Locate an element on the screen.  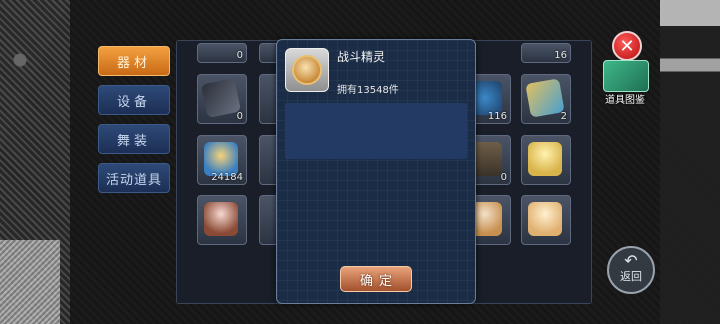
confirm-button: 确定 is located at coordinates (376, 279).